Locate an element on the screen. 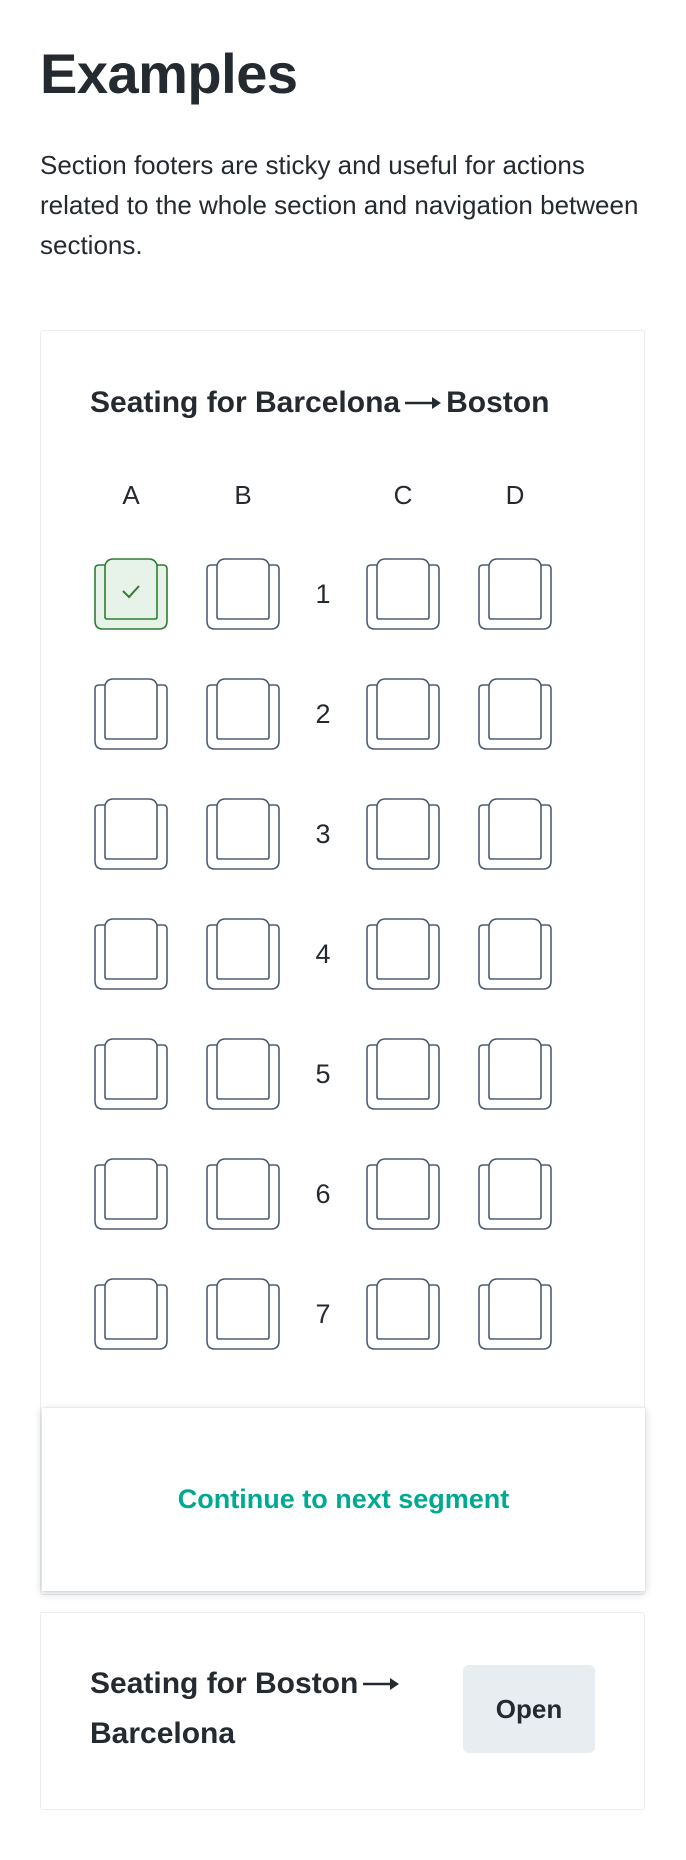  seat-selected-icon is located at coordinates (131, 594).